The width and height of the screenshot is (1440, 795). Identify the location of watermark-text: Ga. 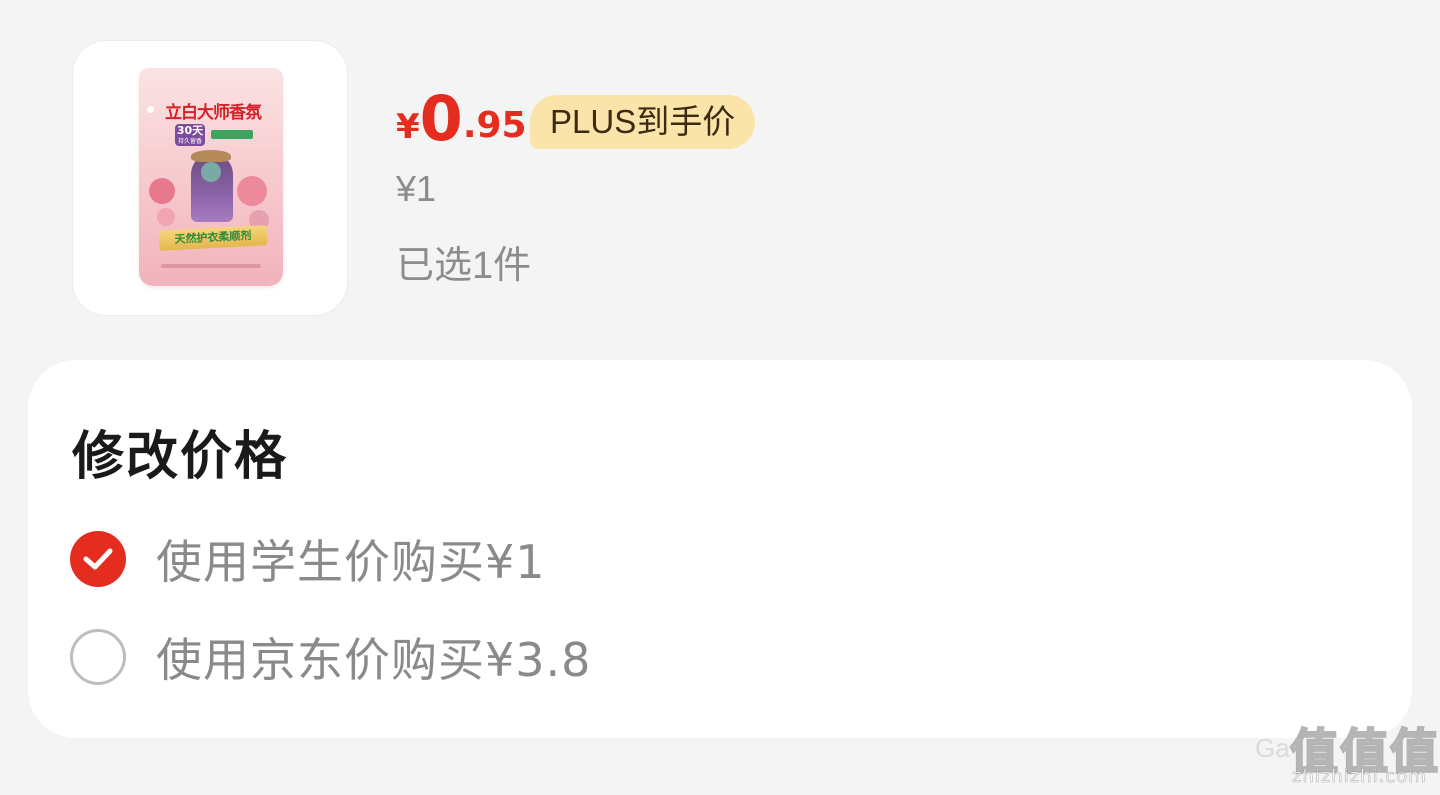
(1272, 748).